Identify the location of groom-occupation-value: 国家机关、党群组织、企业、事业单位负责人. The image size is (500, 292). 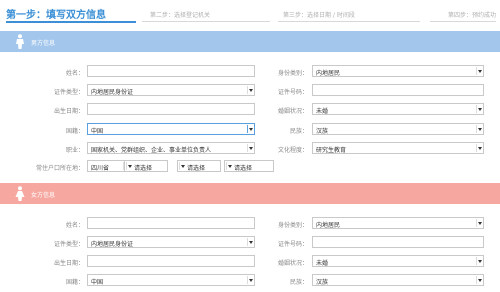
(151, 150).